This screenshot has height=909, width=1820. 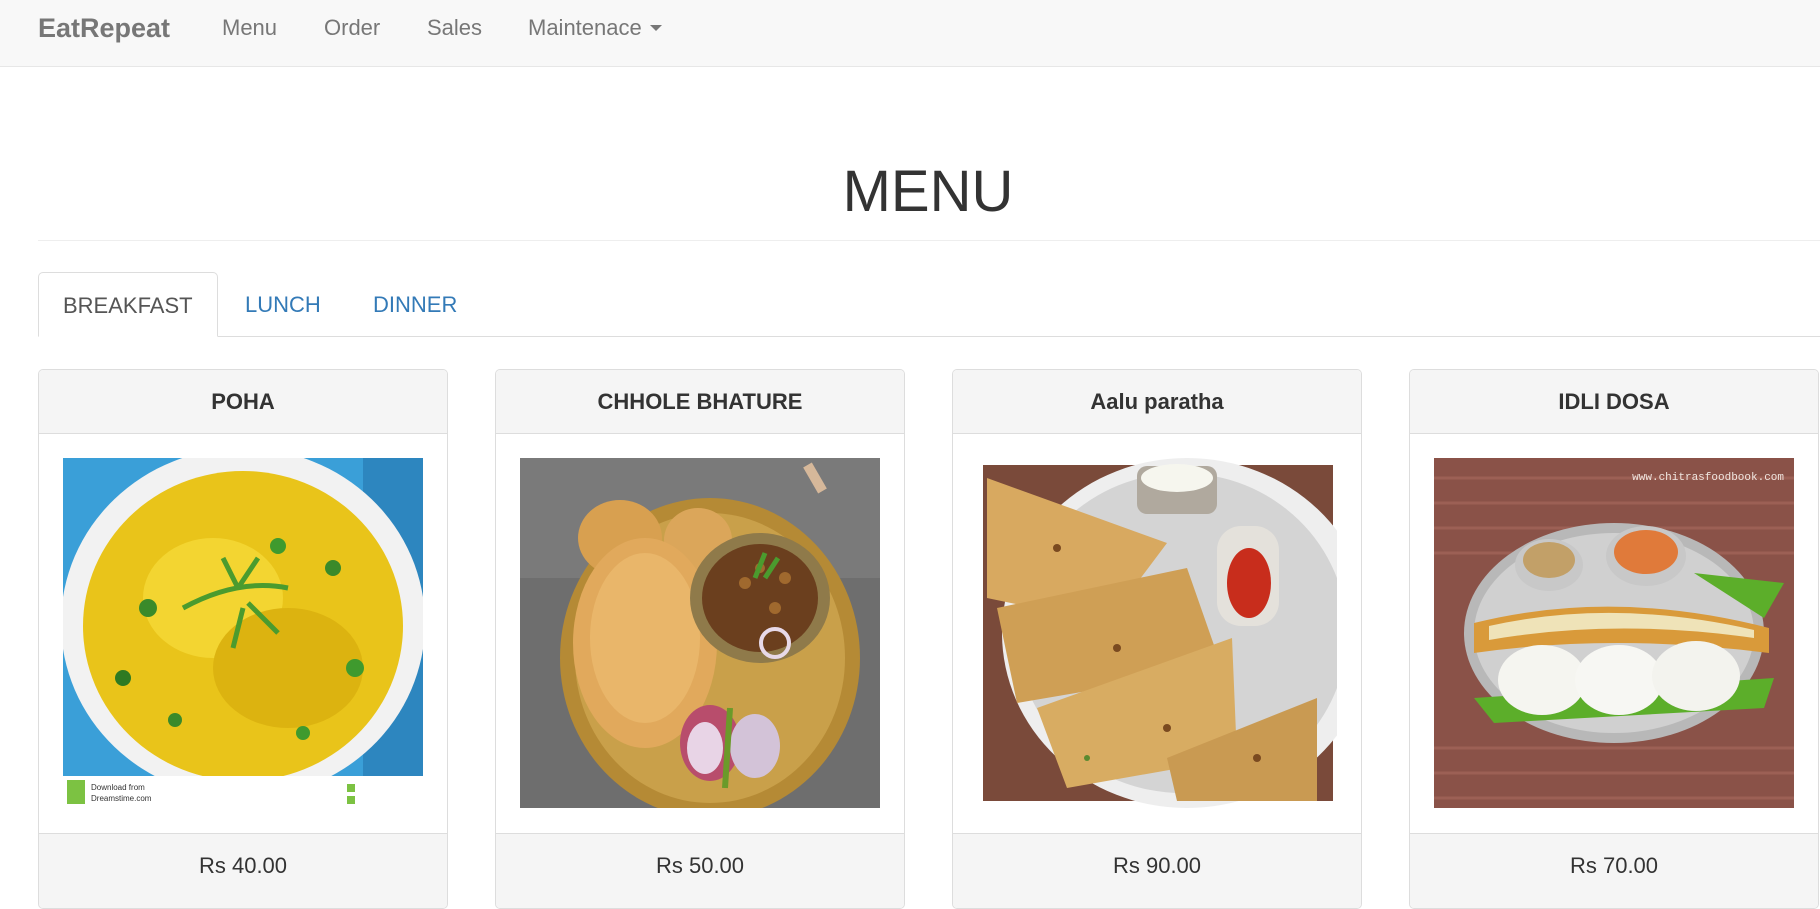 I want to click on menu-card-price: Rs 70.00, so click(x=1614, y=870).